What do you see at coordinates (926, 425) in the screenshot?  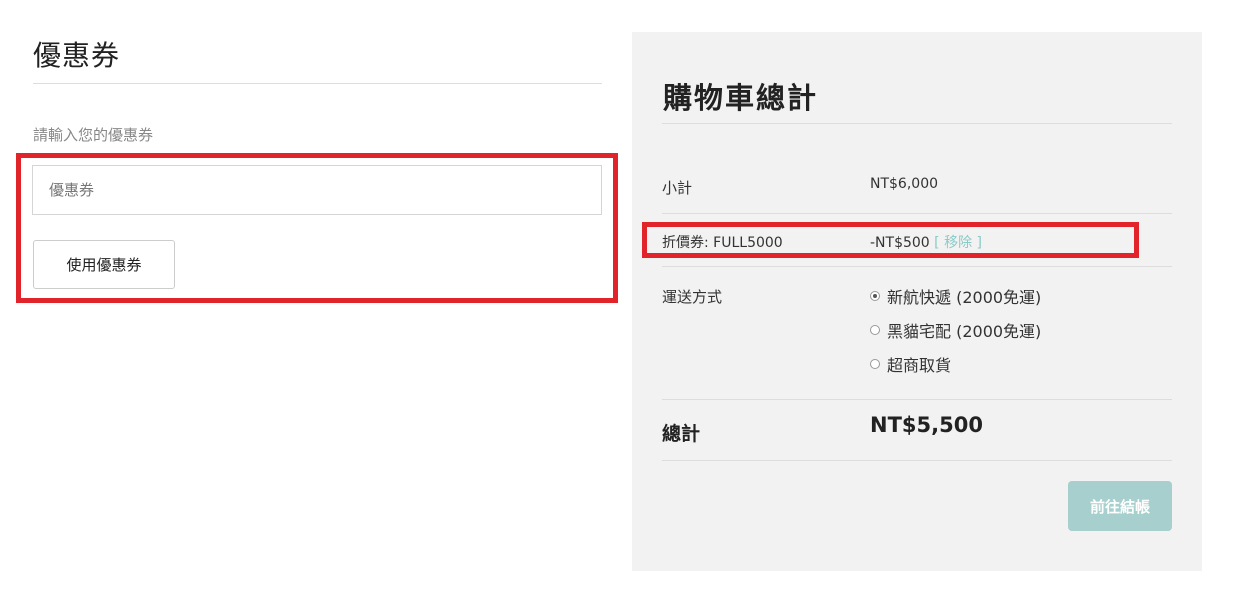 I see `total-value: NT$5,500` at bounding box center [926, 425].